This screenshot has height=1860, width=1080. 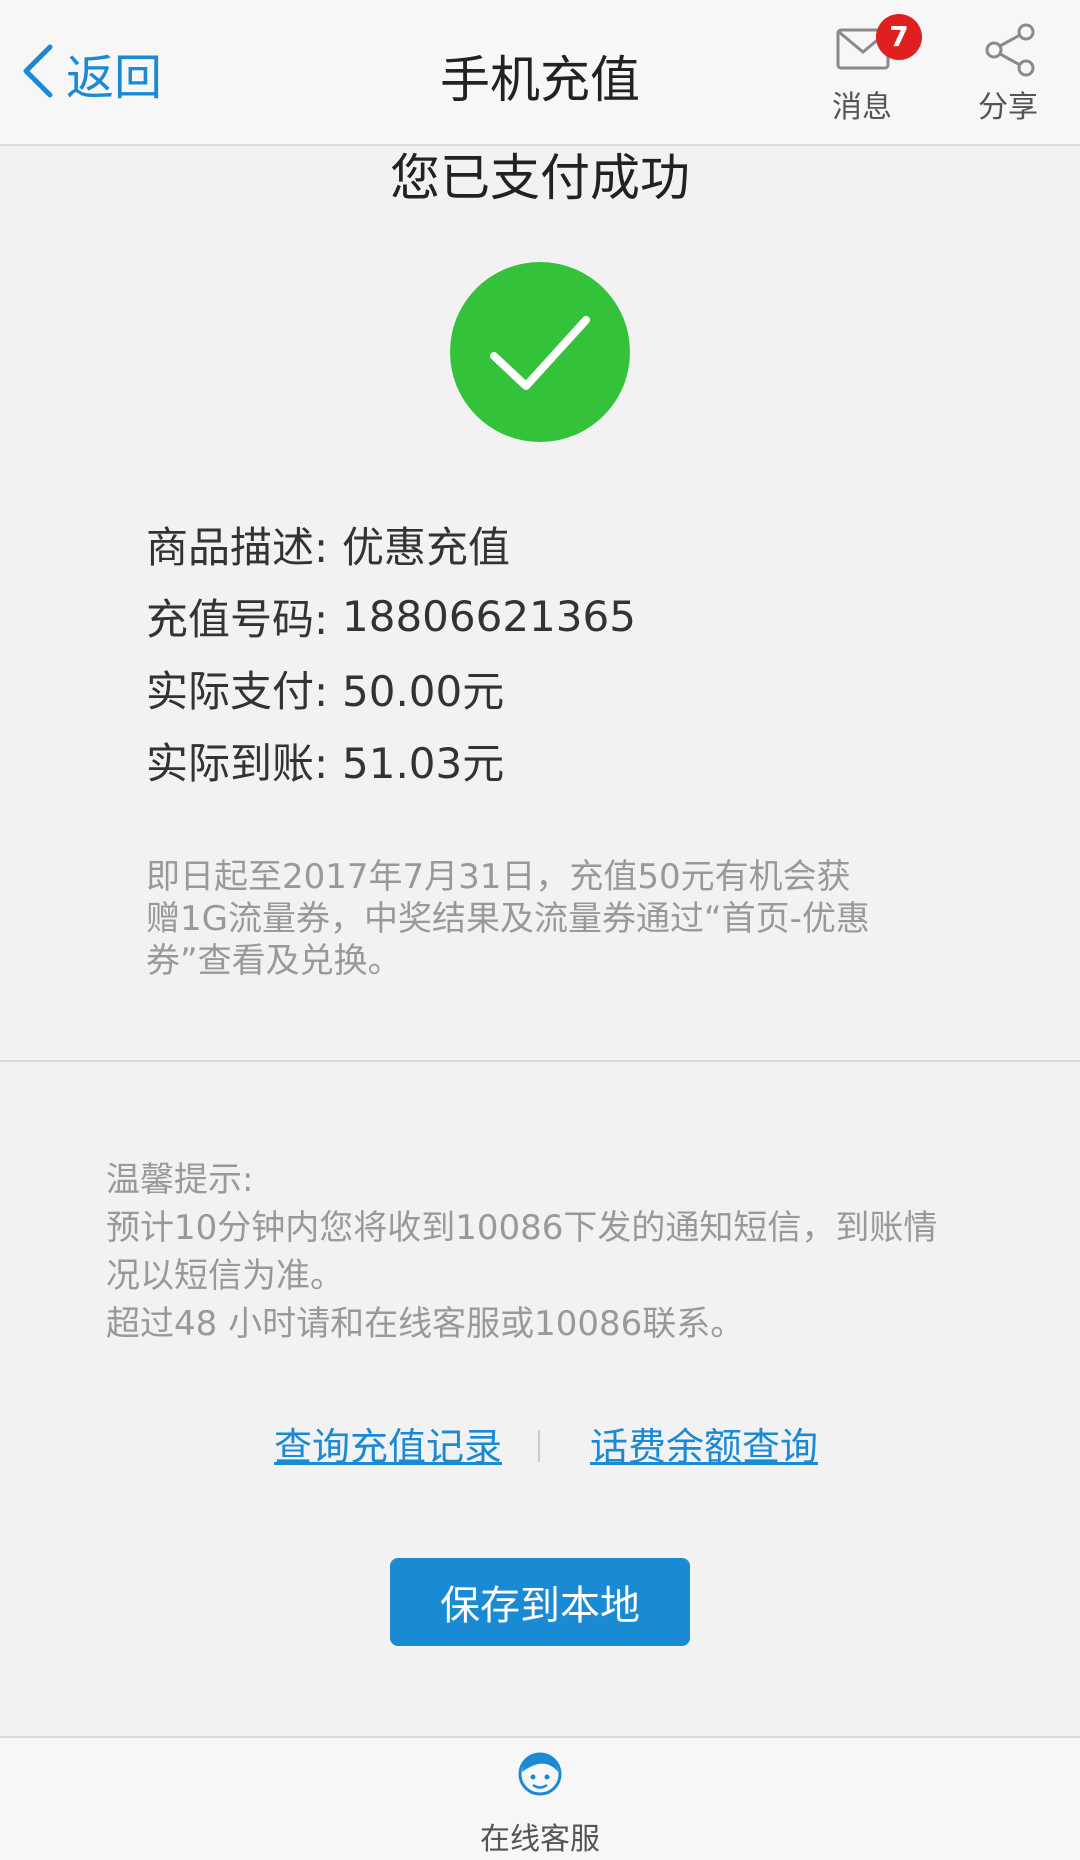 I want to click on detail-value: 18806621365, so click(x=489, y=616).